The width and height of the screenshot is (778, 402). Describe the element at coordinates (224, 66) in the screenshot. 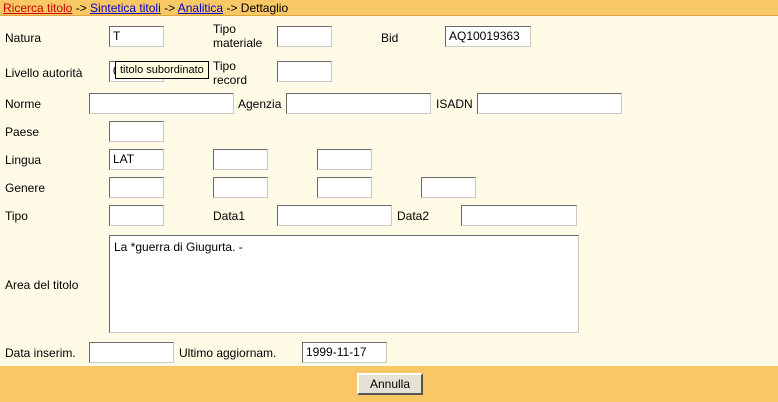

I see `tipo-record-label-line1: Tipo` at that location.